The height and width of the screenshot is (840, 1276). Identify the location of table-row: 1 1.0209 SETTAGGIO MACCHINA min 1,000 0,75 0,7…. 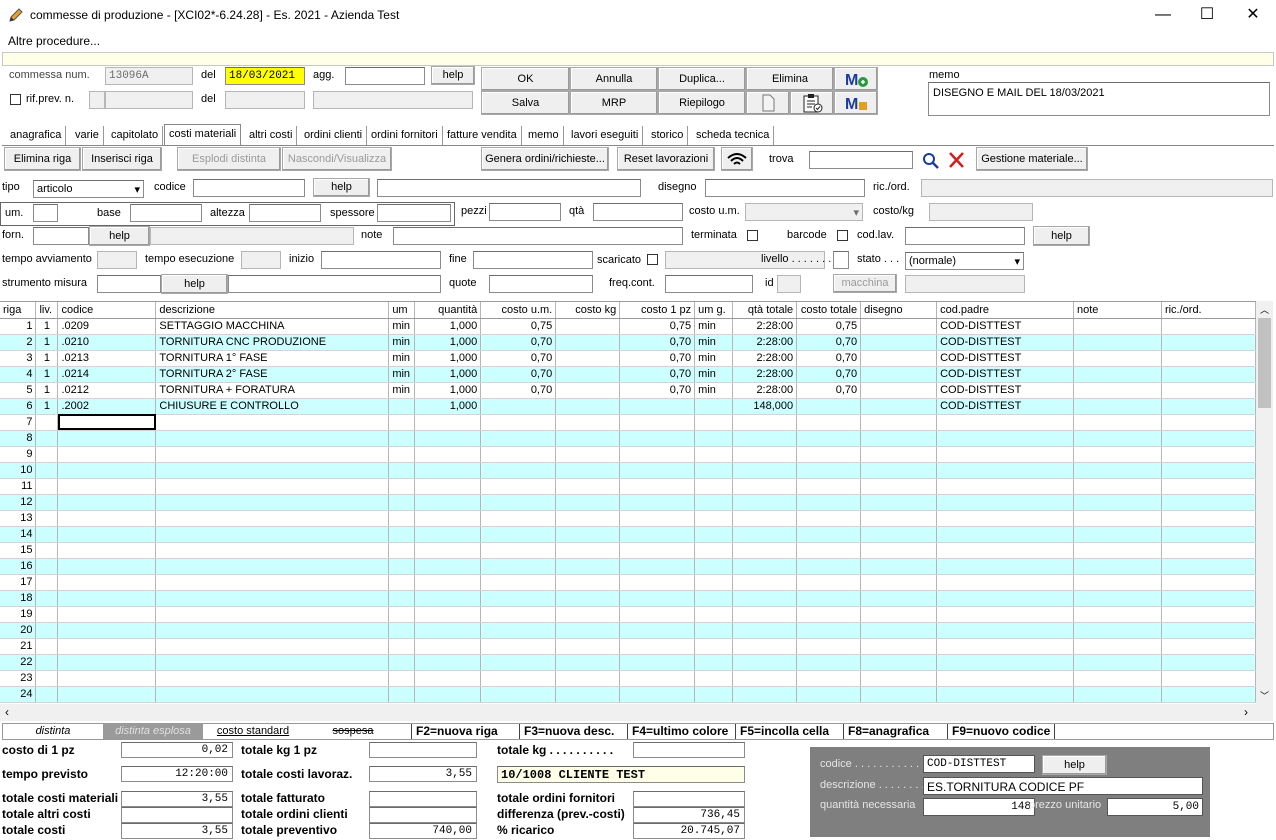
(628, 326).